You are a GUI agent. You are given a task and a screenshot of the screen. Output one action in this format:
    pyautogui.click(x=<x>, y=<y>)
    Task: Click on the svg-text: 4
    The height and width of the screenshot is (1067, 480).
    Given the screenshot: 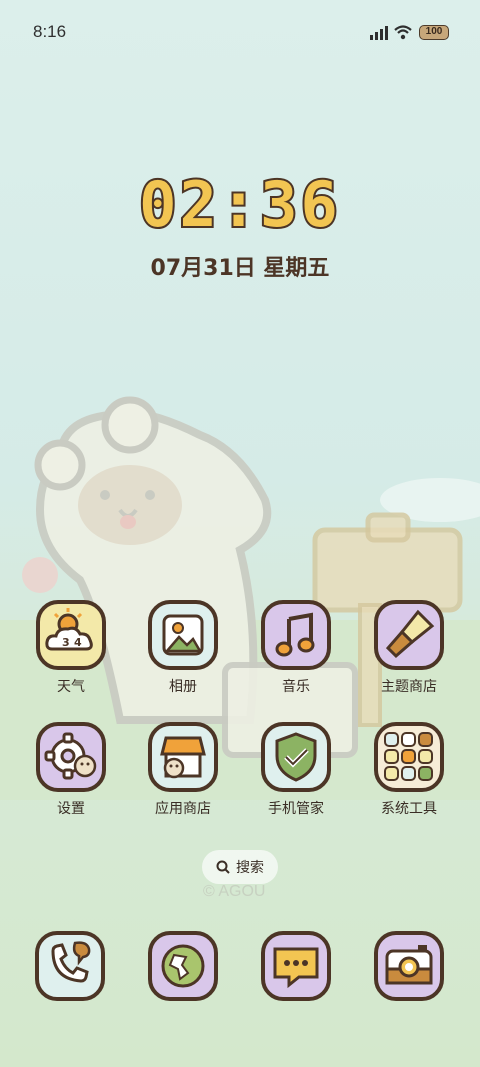 What is the action you would take?
    pyautogui.click(x=78, y=642)
    